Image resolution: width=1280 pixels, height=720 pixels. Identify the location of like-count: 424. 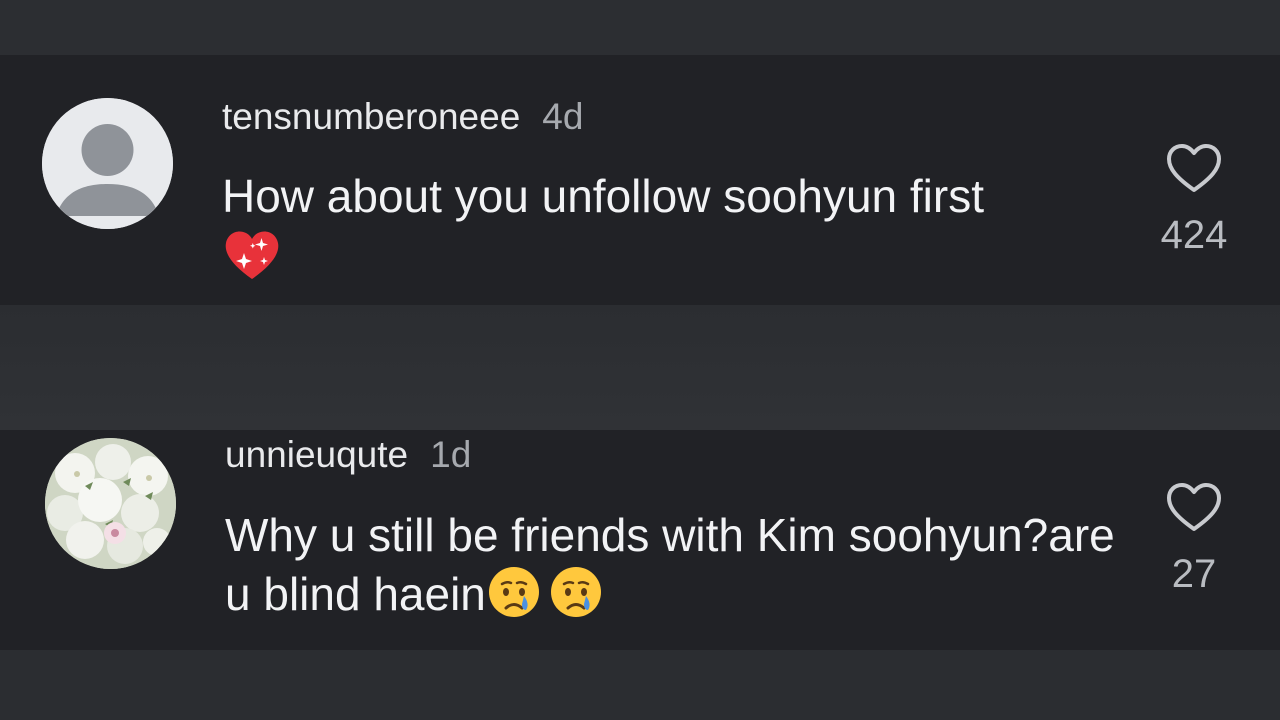
(1194, 235).